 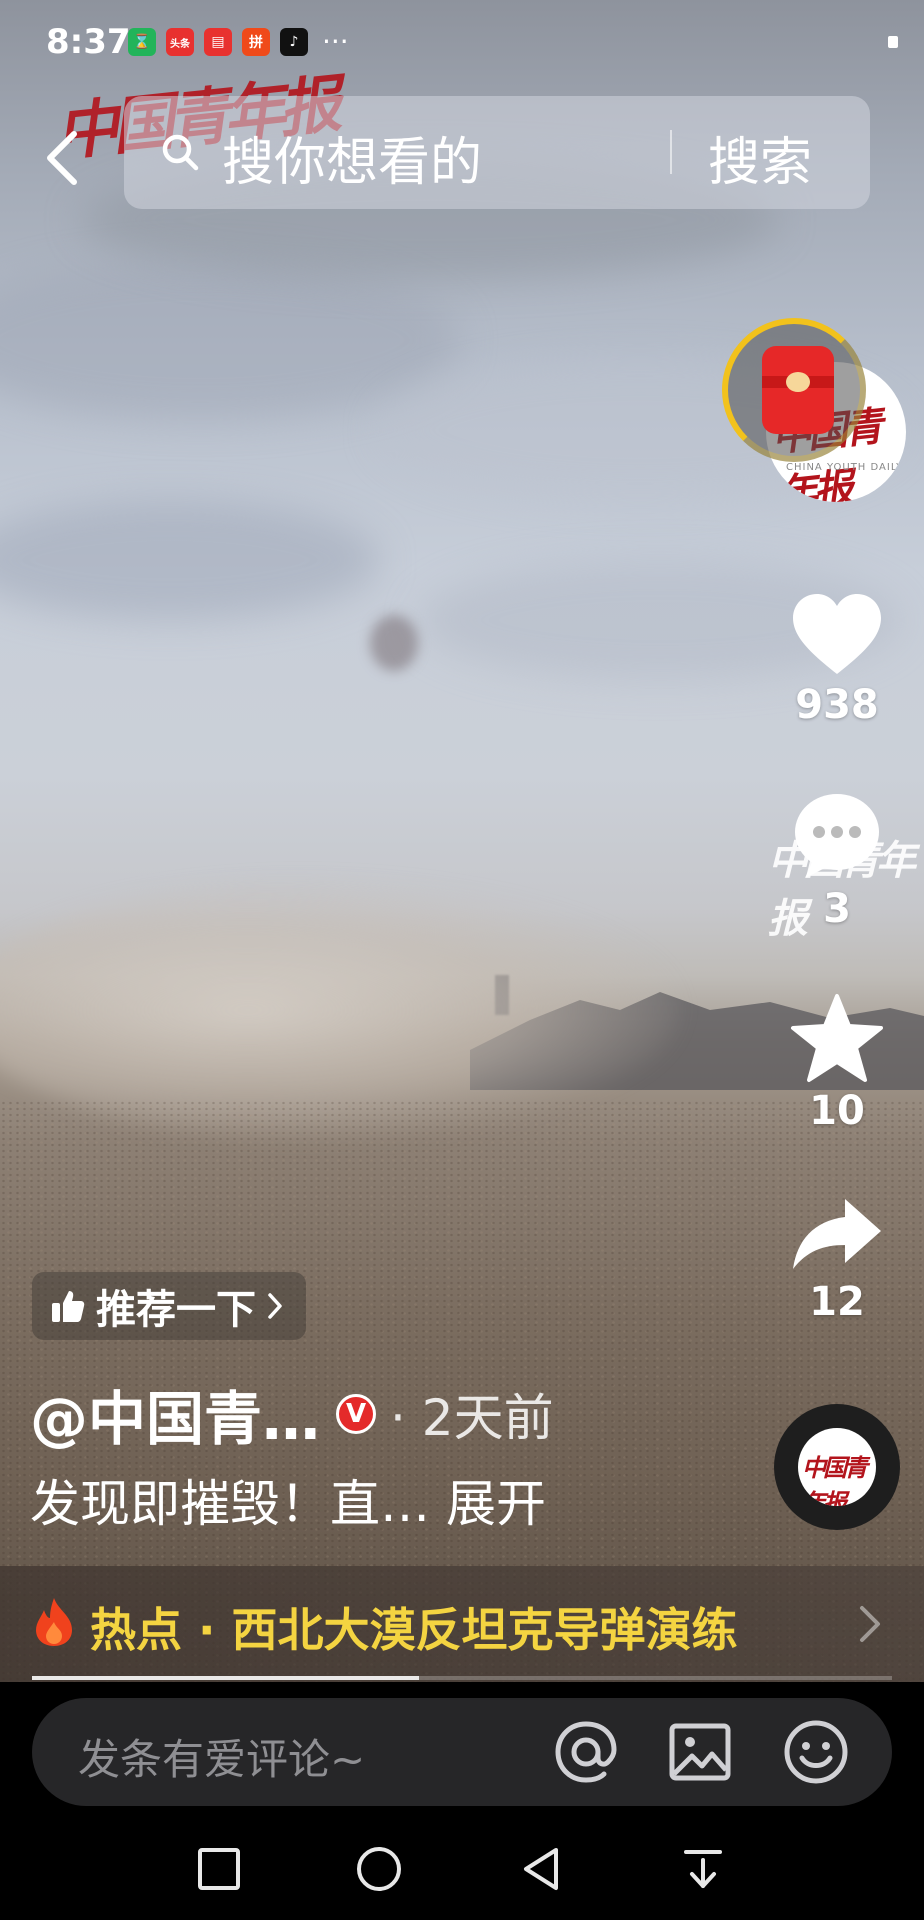 I want to click on expand-caption-link: 展开, so click(x=496, y=1500).